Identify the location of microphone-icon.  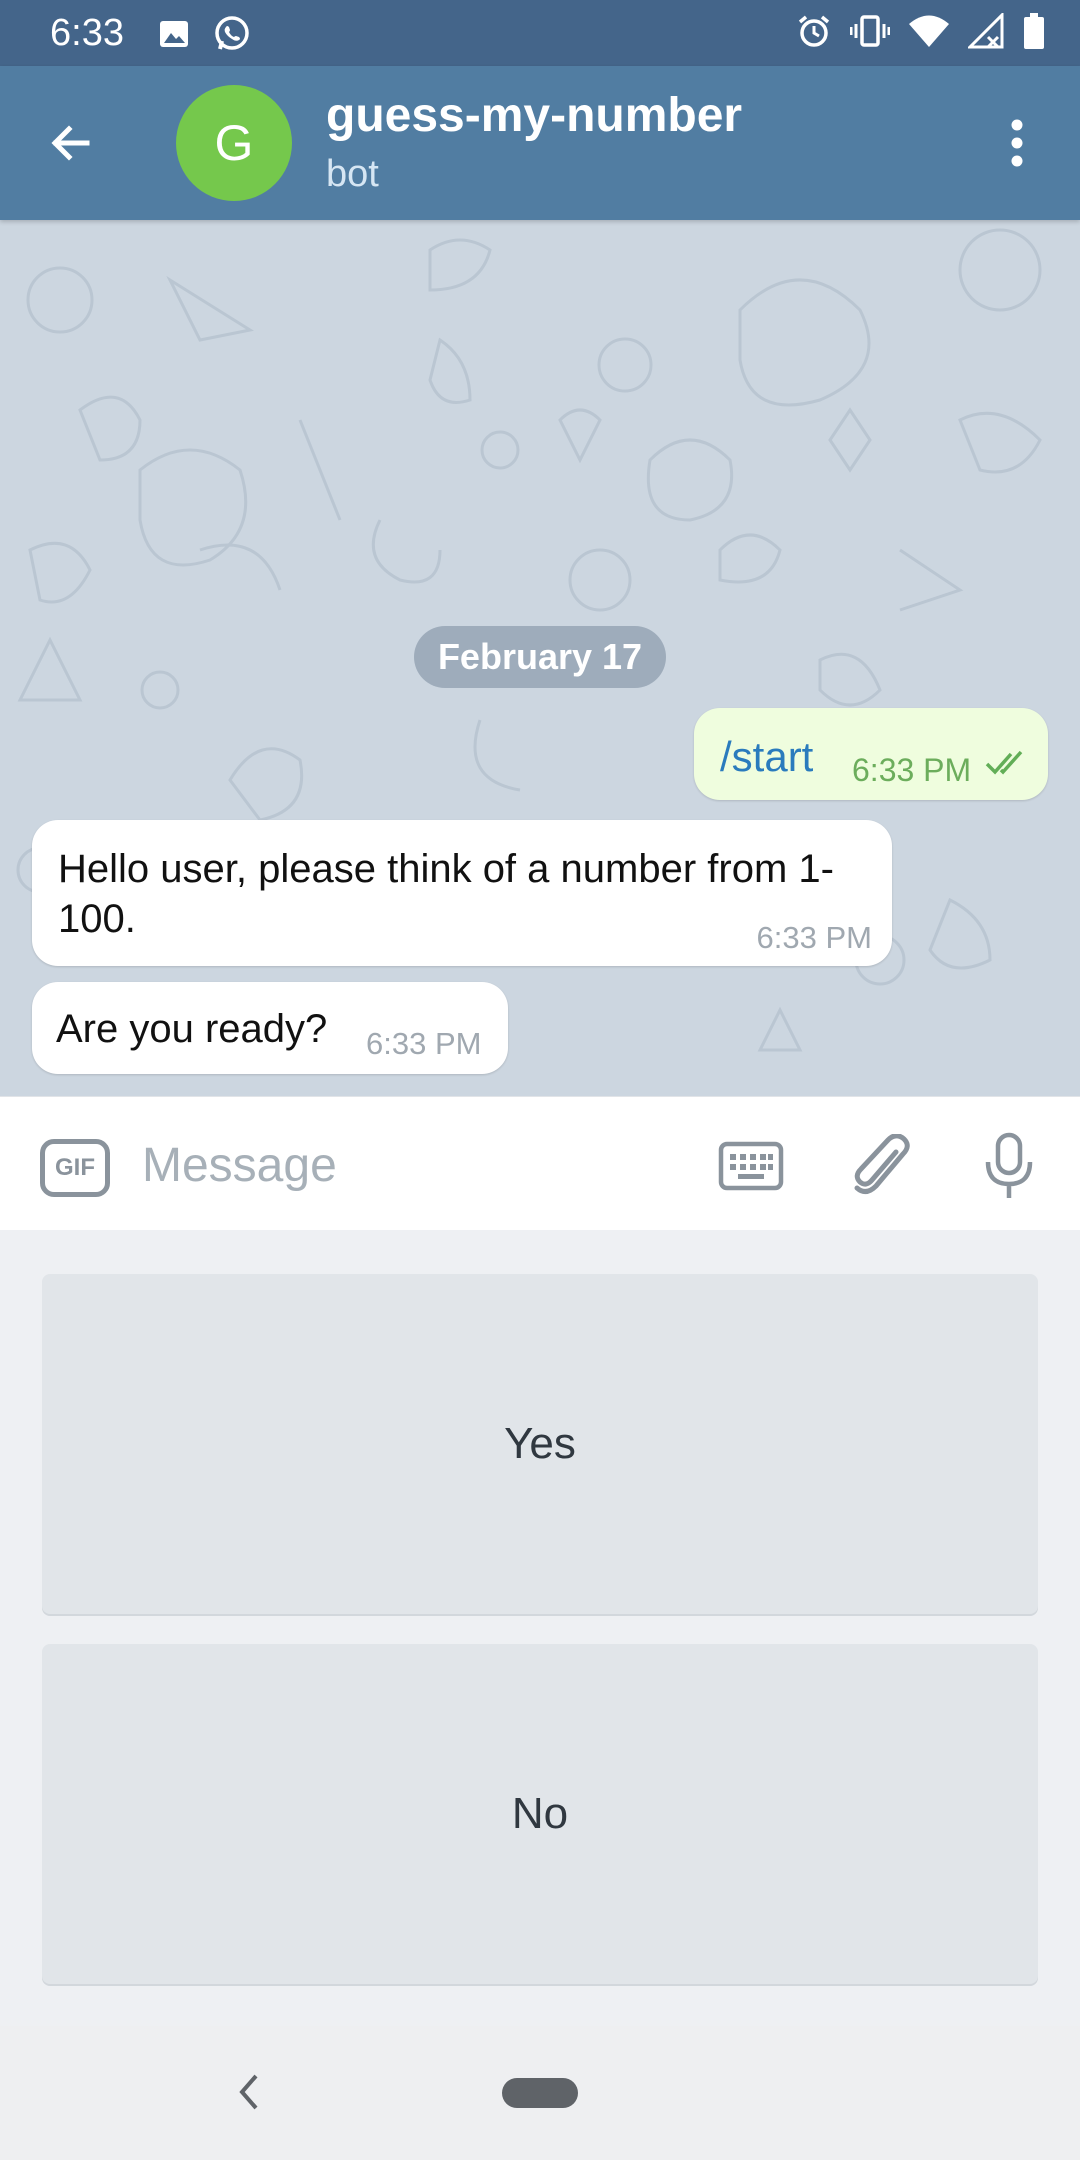
(1009, 1165).